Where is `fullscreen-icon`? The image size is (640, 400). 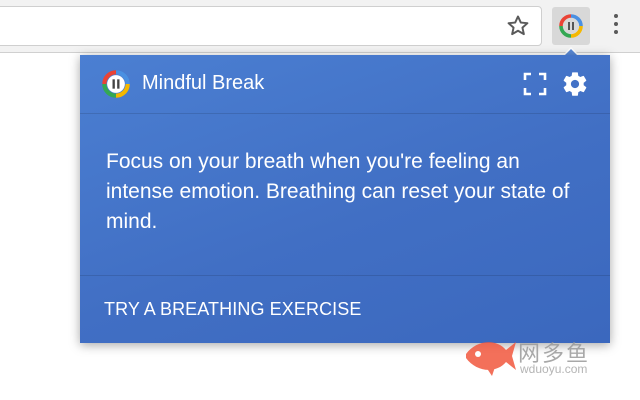 fullscreen-icon is located at coordinates (535, 86).